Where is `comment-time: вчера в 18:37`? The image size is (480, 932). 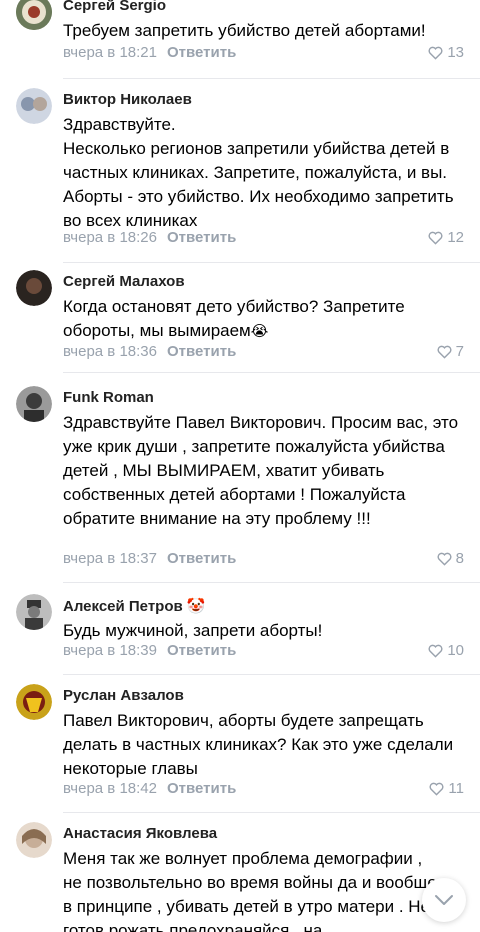 comment-time: вчера в 18:37 is located at coordinates (110, 558).